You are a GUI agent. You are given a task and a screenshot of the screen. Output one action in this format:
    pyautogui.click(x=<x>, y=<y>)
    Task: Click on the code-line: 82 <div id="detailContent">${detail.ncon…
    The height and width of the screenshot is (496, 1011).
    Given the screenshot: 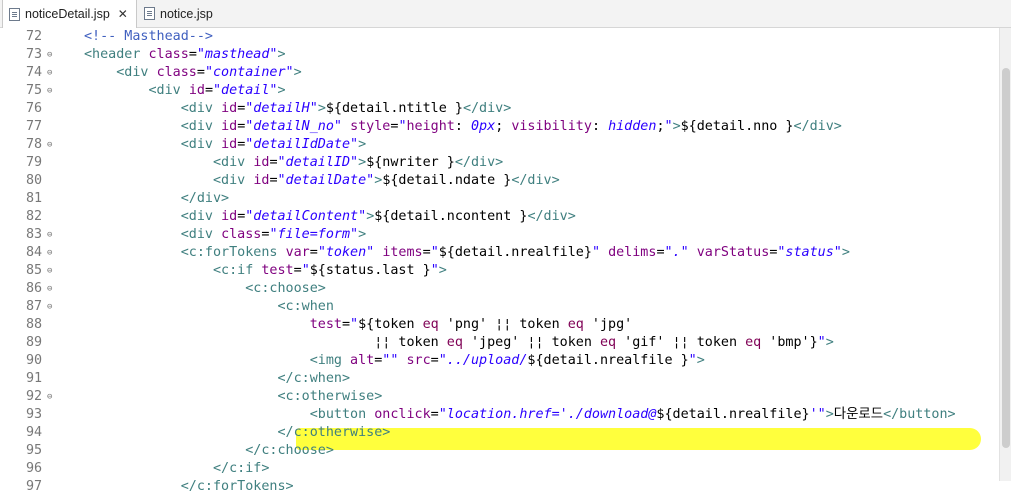 What is the action you would take?
    pyautogui.click(x=500, y=217)
    